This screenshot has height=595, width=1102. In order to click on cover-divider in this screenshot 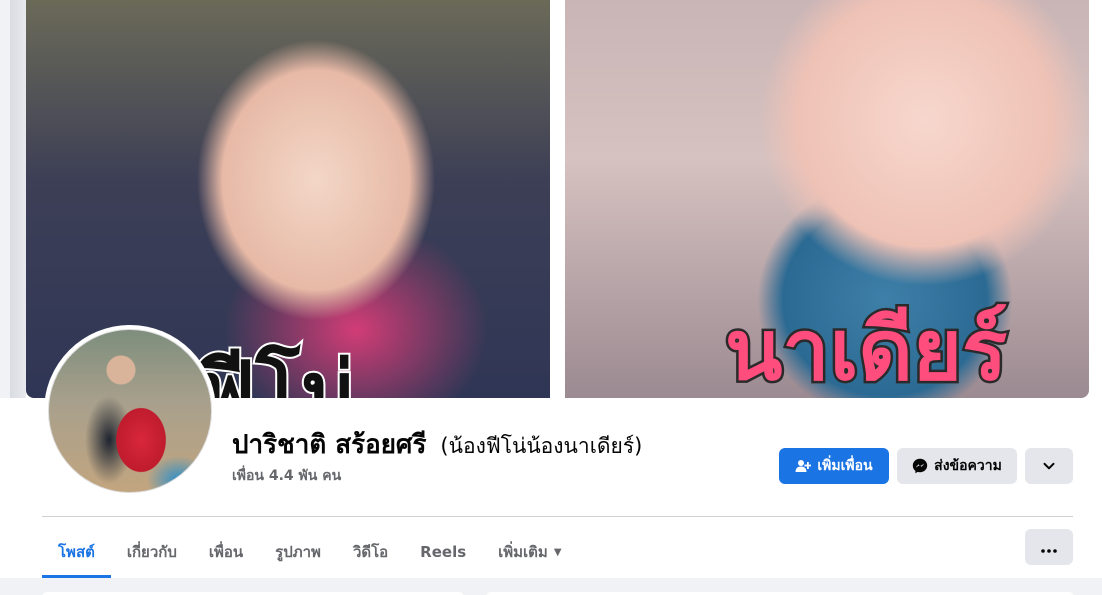, I will do `click(557, 199)`.